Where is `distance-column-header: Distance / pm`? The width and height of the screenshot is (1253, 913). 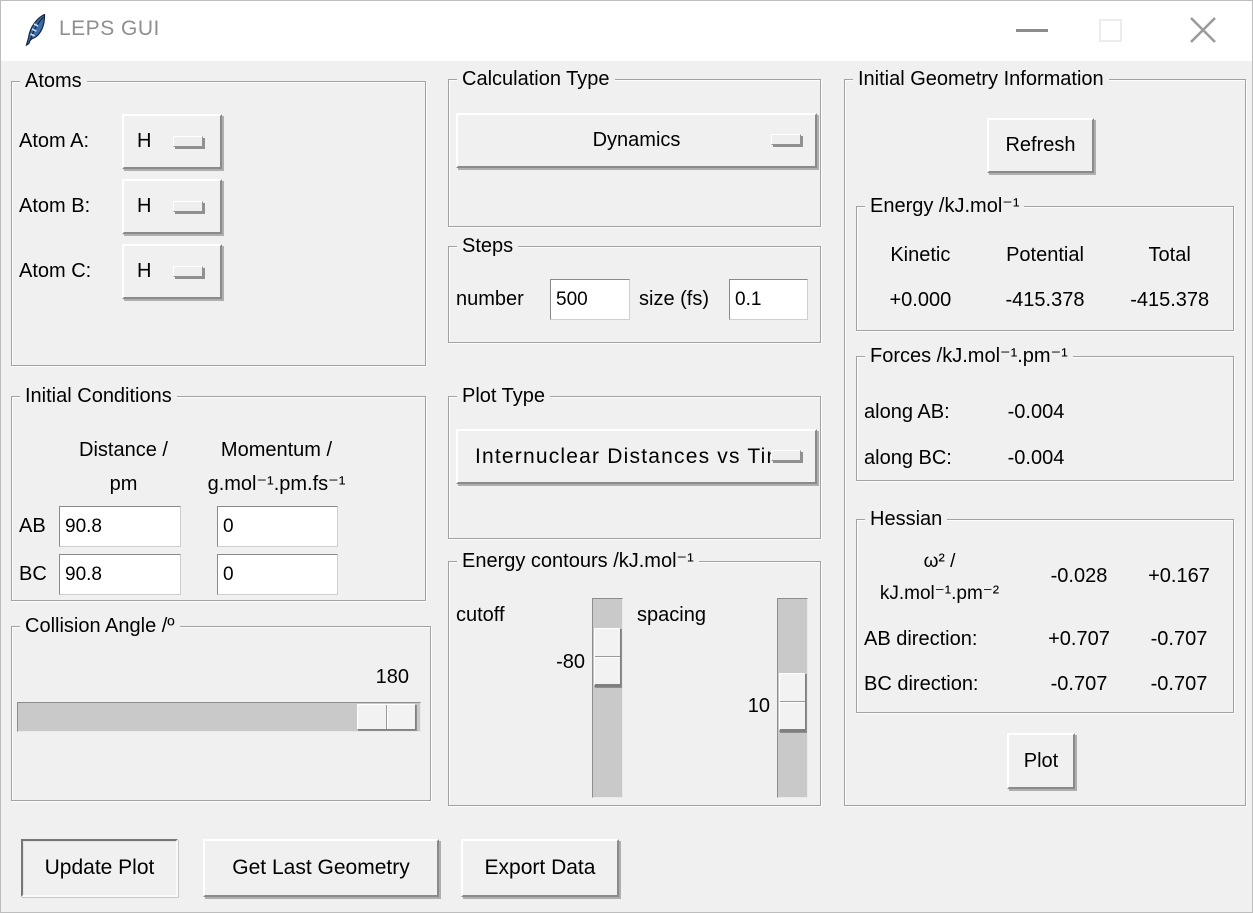 distance-column-header: Distance / pm is located at coordinates (123, 467).